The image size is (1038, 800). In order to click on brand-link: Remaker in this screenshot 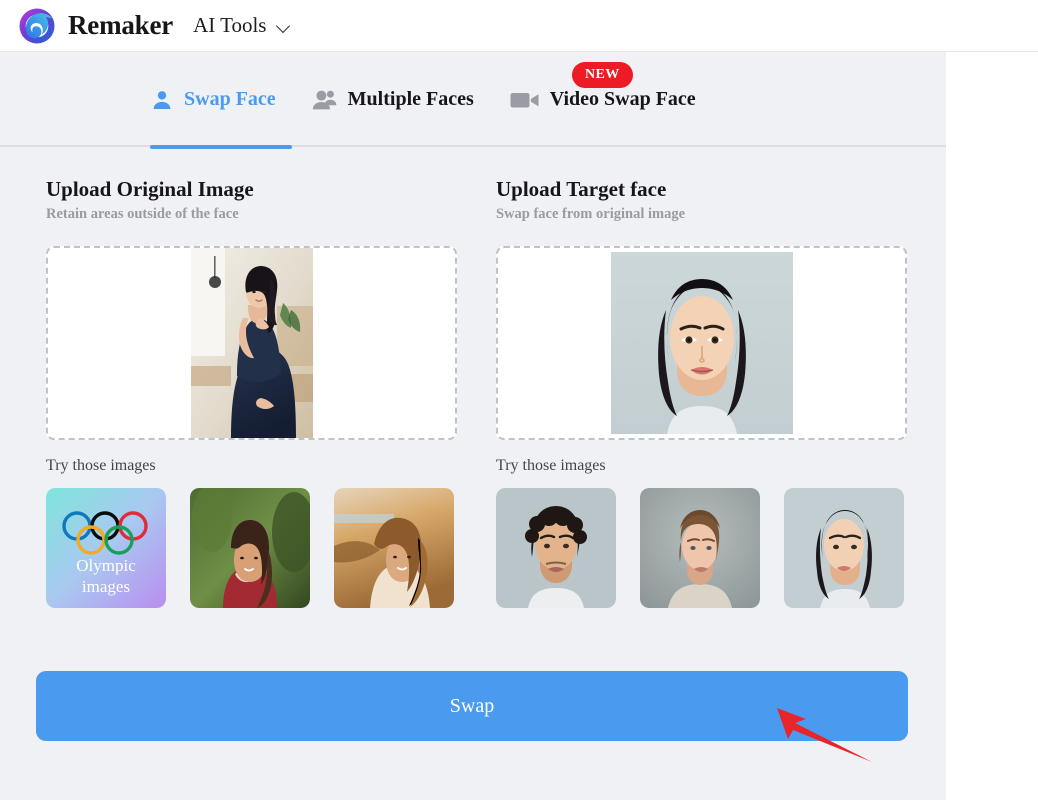, I will do `click(95, 26)`.